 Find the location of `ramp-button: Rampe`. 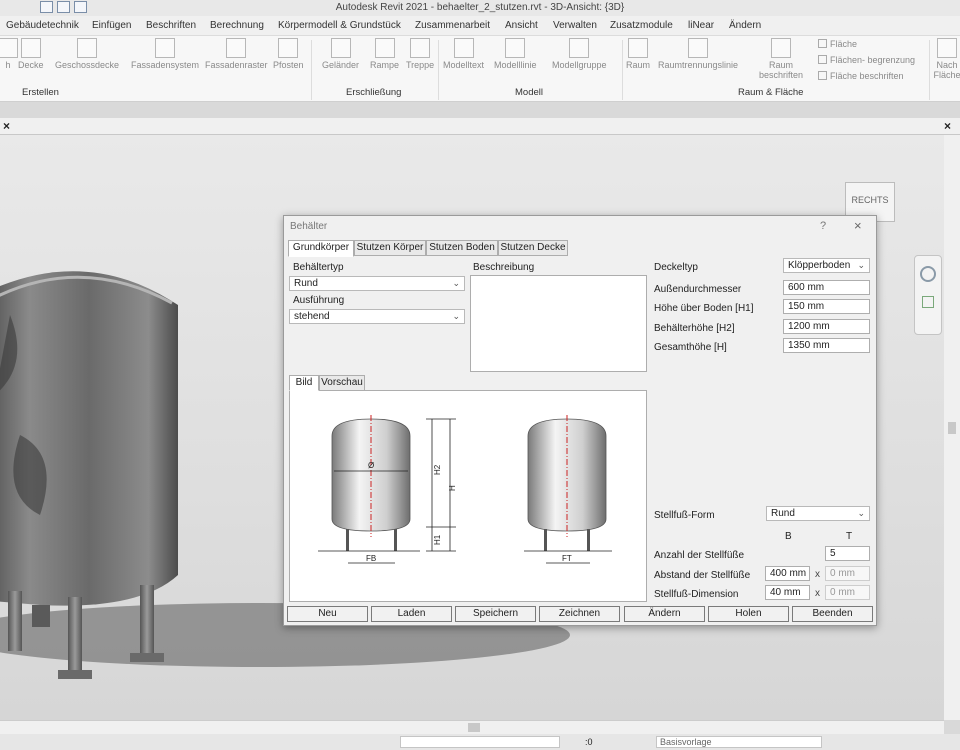

ramp-button: Rampe is located at coordinates (384, 54).